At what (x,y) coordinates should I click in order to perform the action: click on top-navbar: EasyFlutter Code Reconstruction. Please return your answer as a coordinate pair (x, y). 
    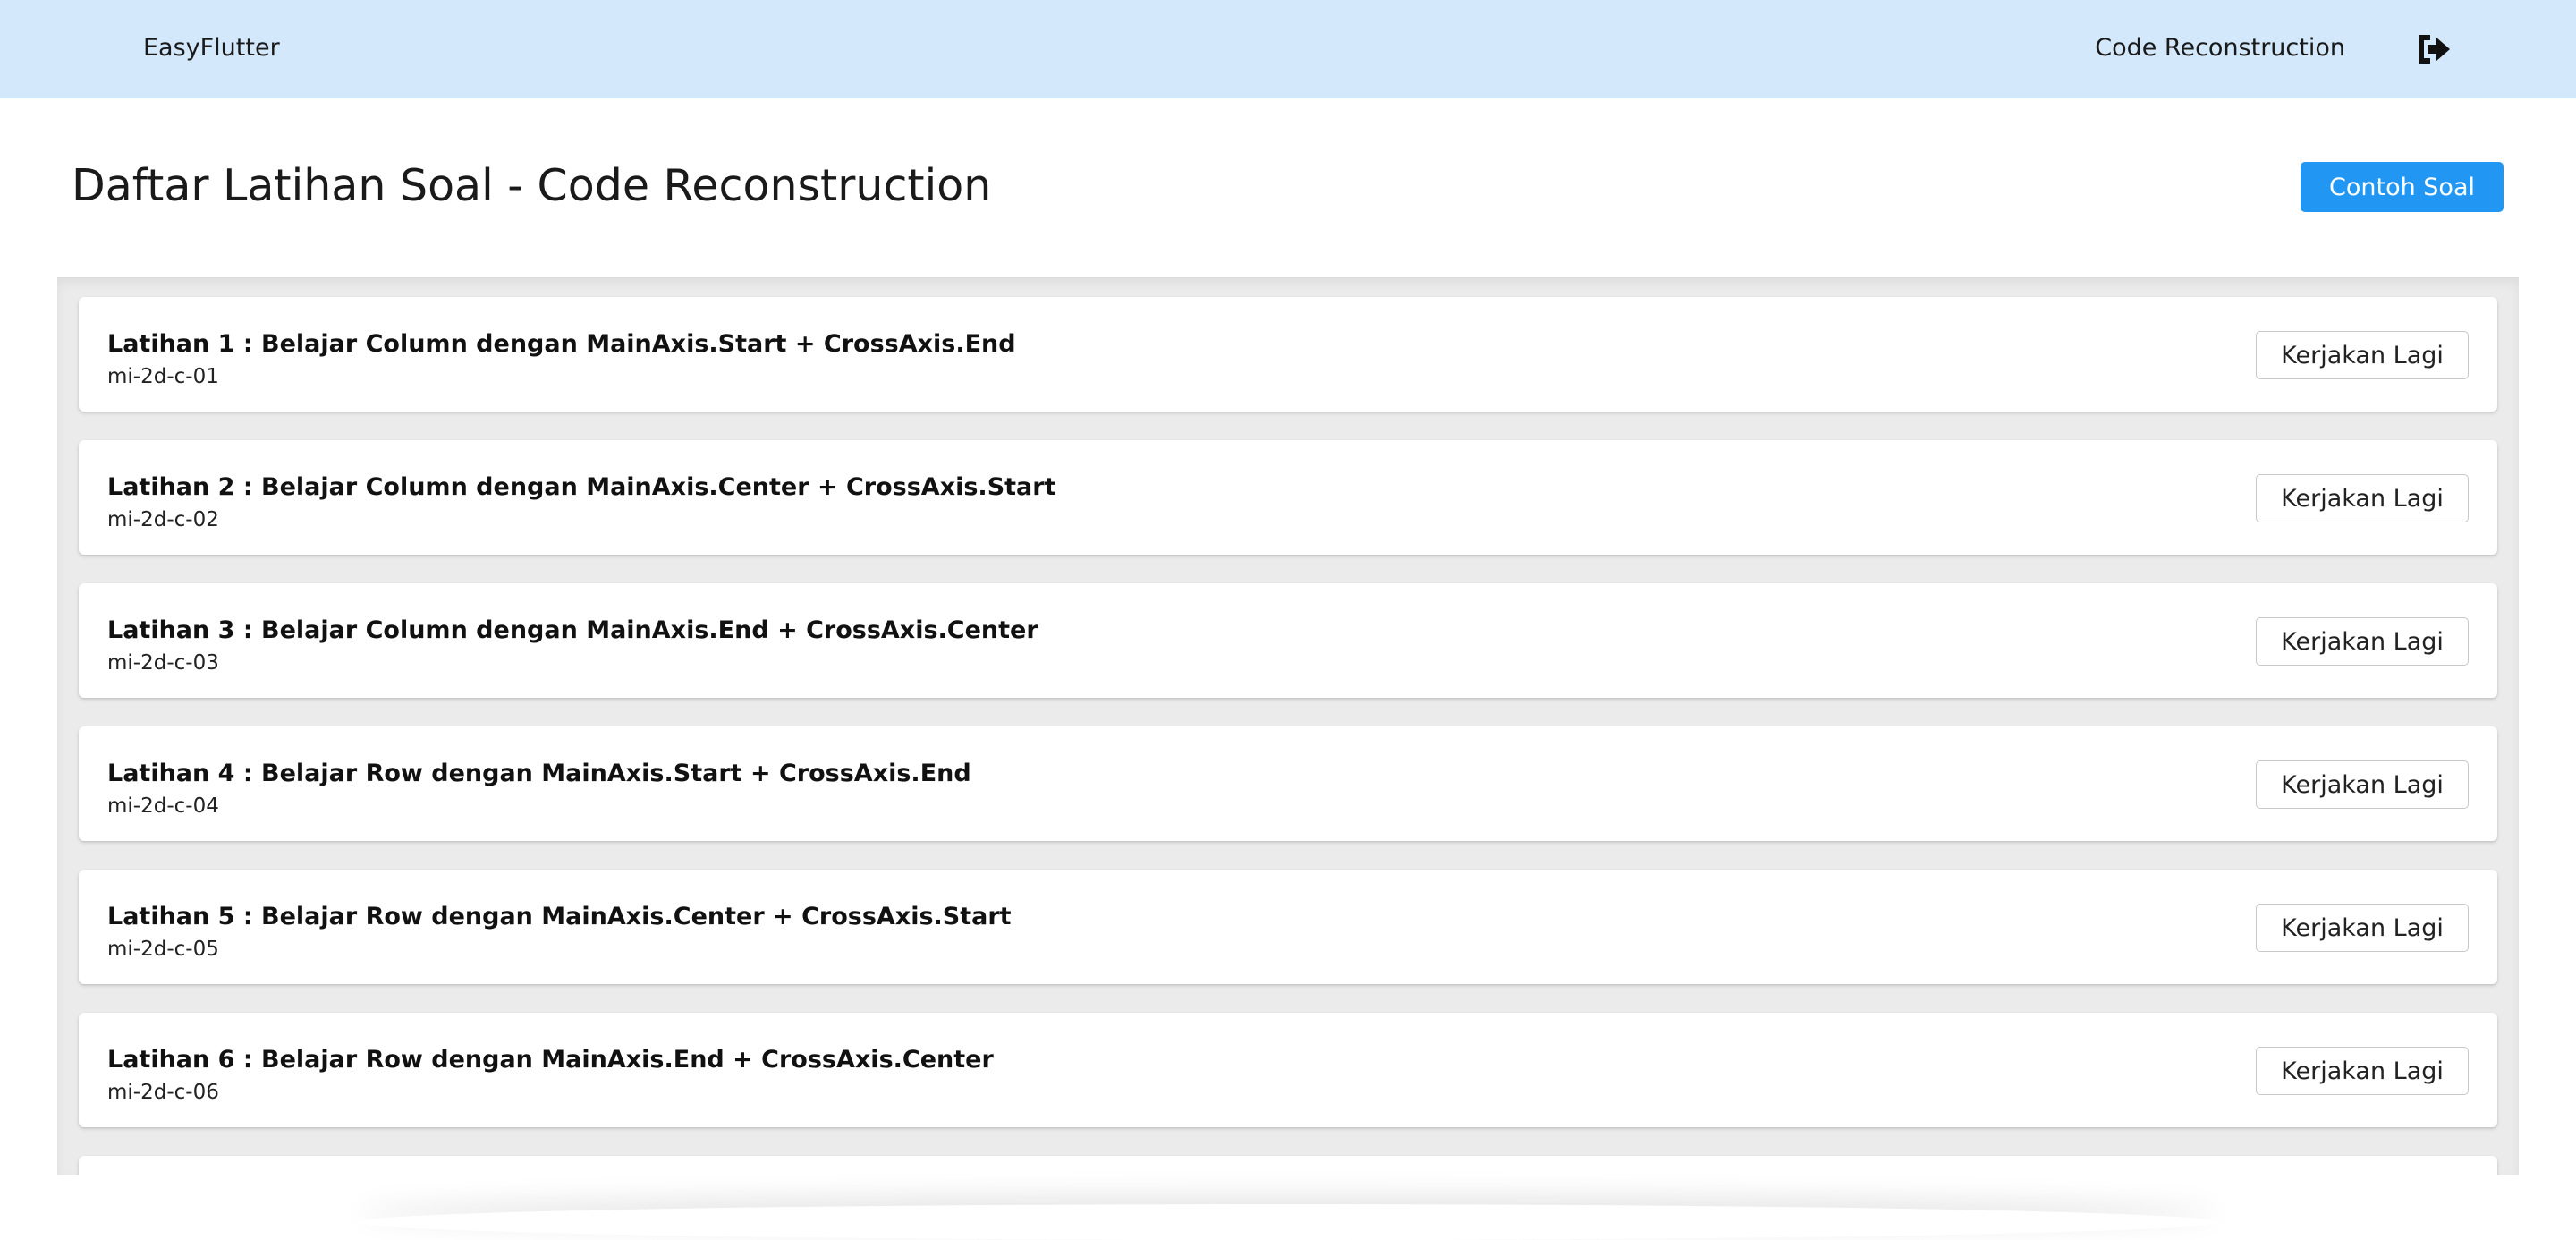
    Looking at the image, I should click on (1288, 49).